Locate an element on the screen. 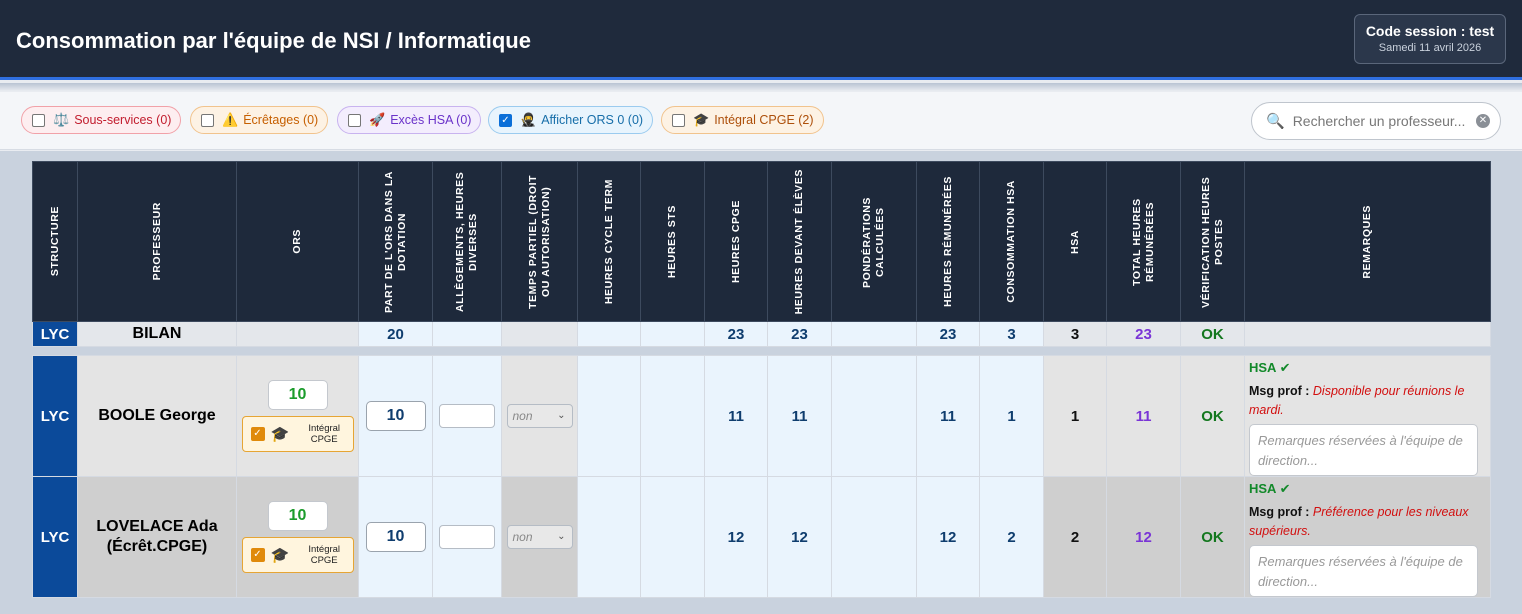 This screenshot has height=614, width=1522. col-header: Heures CPGE is located at coordinates (736, 241).